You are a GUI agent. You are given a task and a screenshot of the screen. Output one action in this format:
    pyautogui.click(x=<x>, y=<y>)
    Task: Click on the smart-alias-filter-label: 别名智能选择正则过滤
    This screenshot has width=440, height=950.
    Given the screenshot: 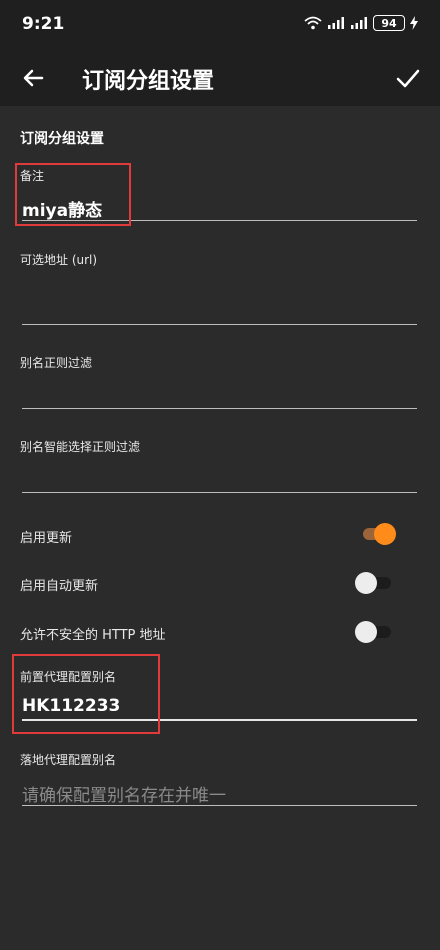 What is the action you would take?
    pyautogui.click(x=80, y=447)
    